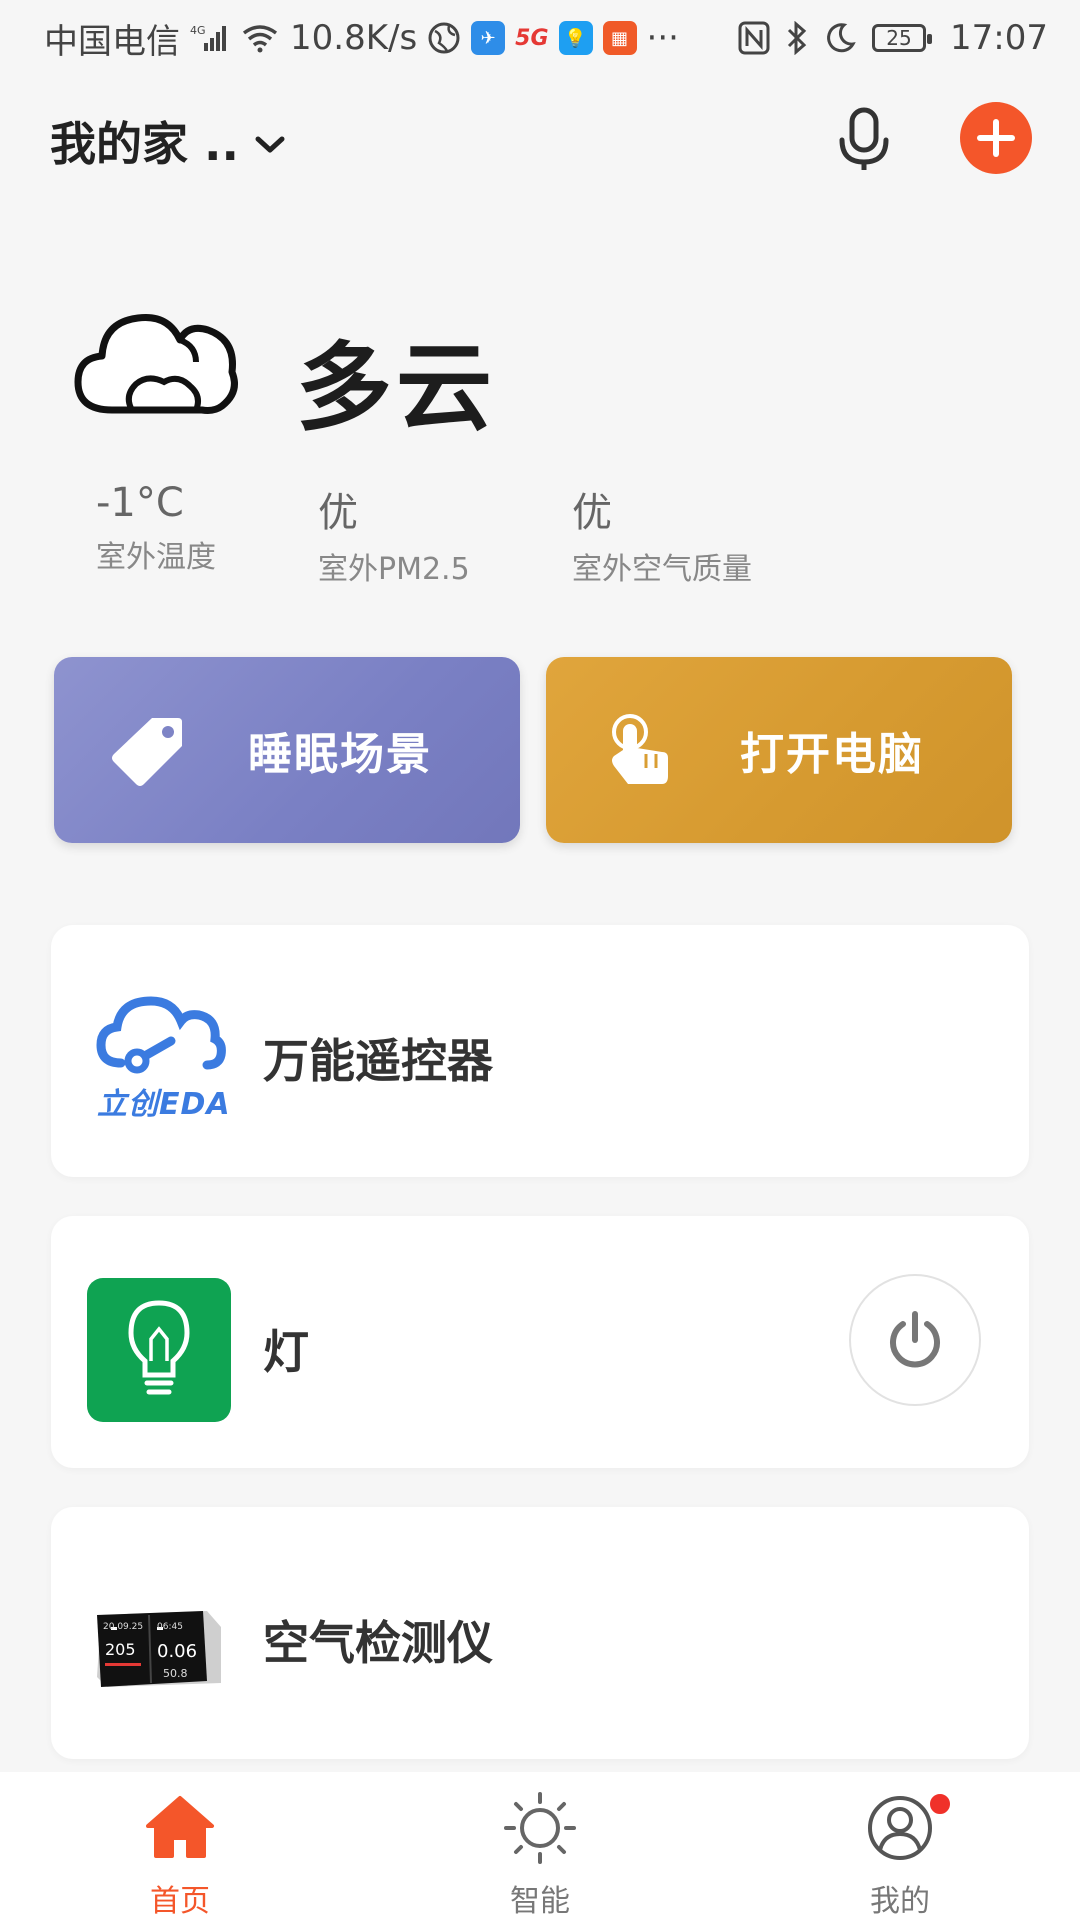 The height and width of the screenshot is (1920, 1080). Describe the element at coordinates (899, 38) in the screenshot. I see `battery-level: 25` at that location.